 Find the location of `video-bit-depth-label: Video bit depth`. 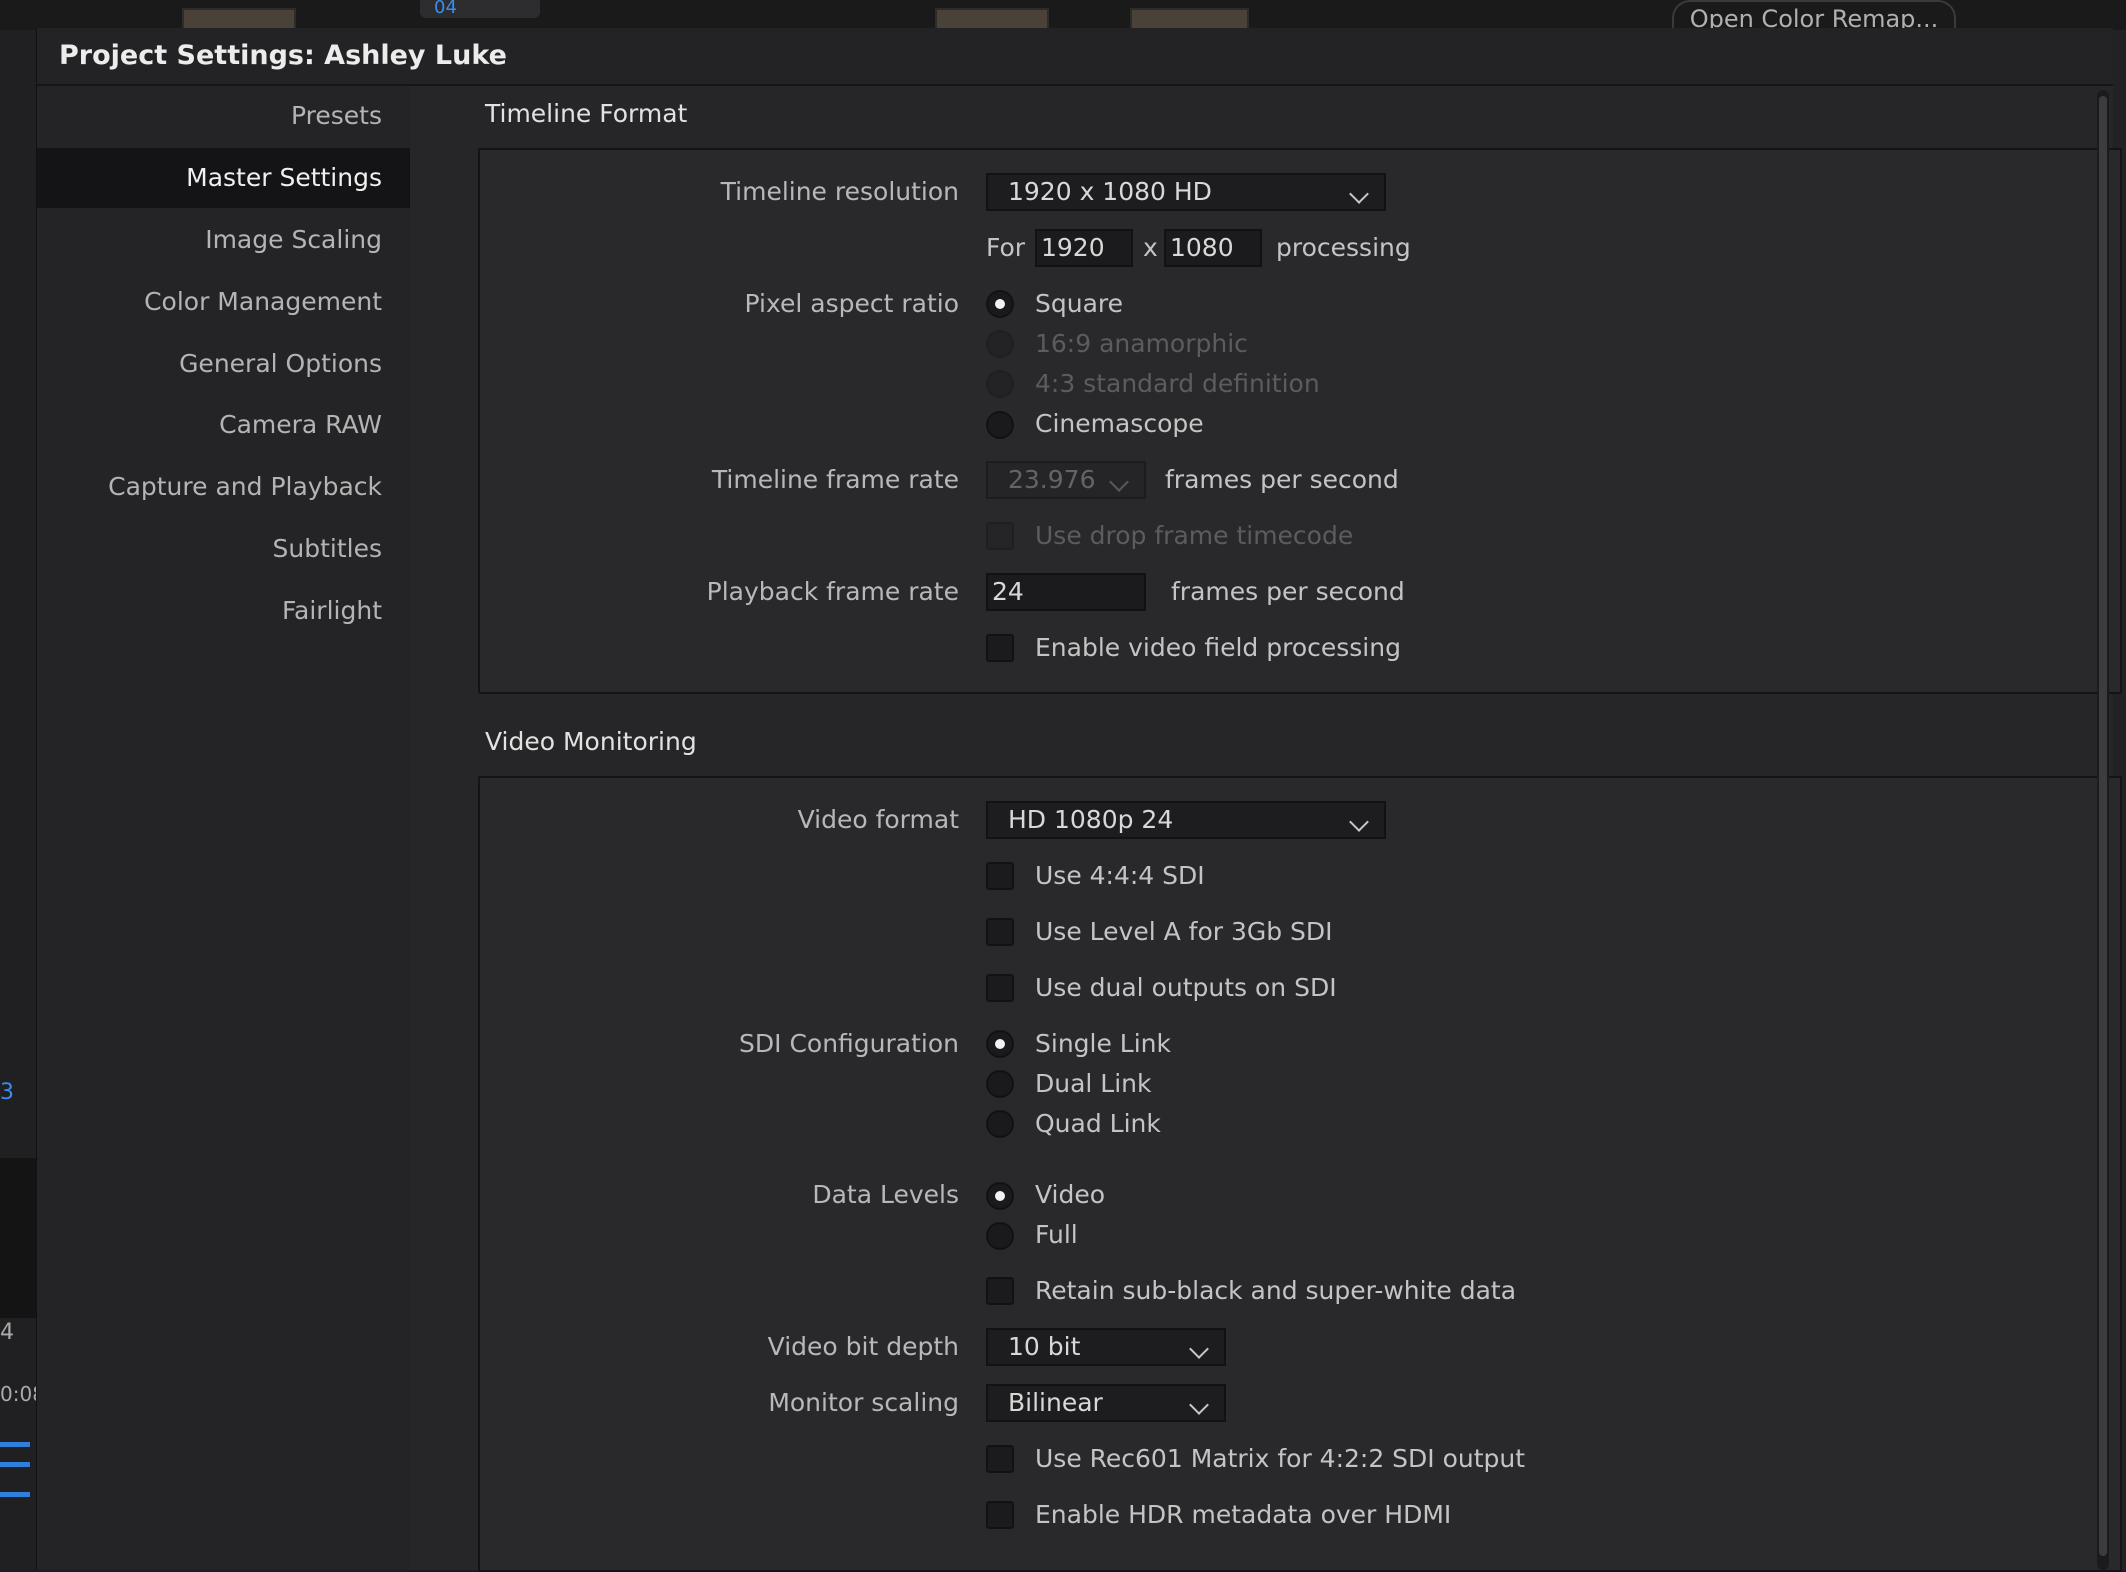

video-bit-depth-label: Video bit depth is located at coordinates (863, 1346).